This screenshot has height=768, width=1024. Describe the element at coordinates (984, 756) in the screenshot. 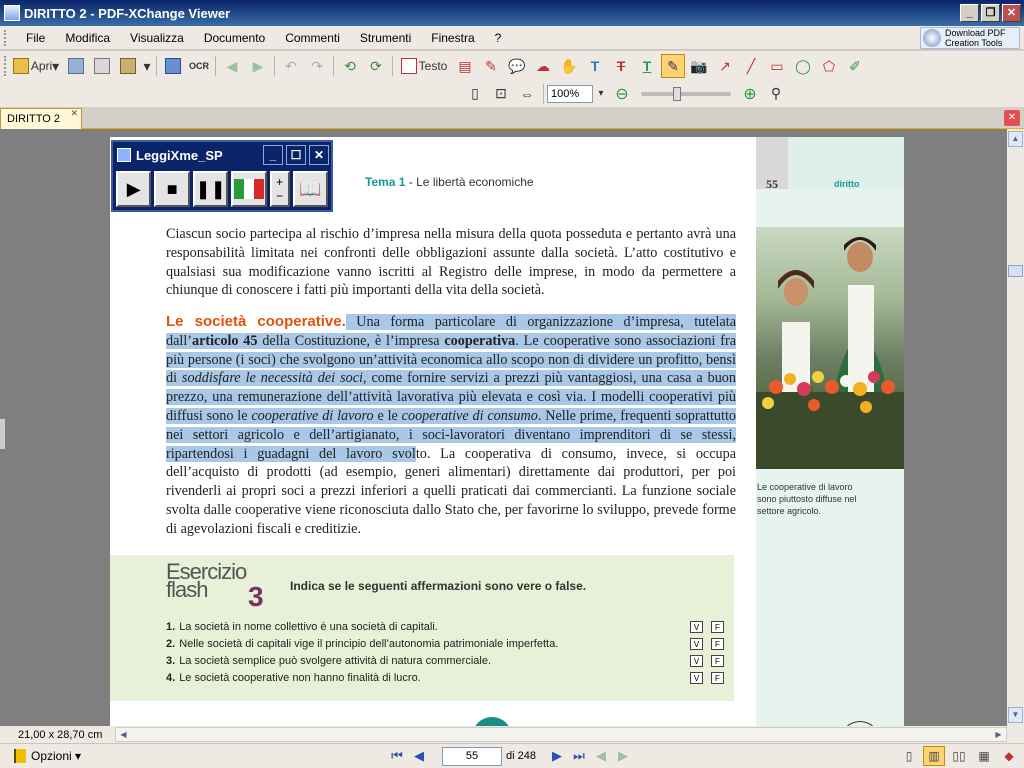

I see `continuous-facing-icon: ▦` at that location.